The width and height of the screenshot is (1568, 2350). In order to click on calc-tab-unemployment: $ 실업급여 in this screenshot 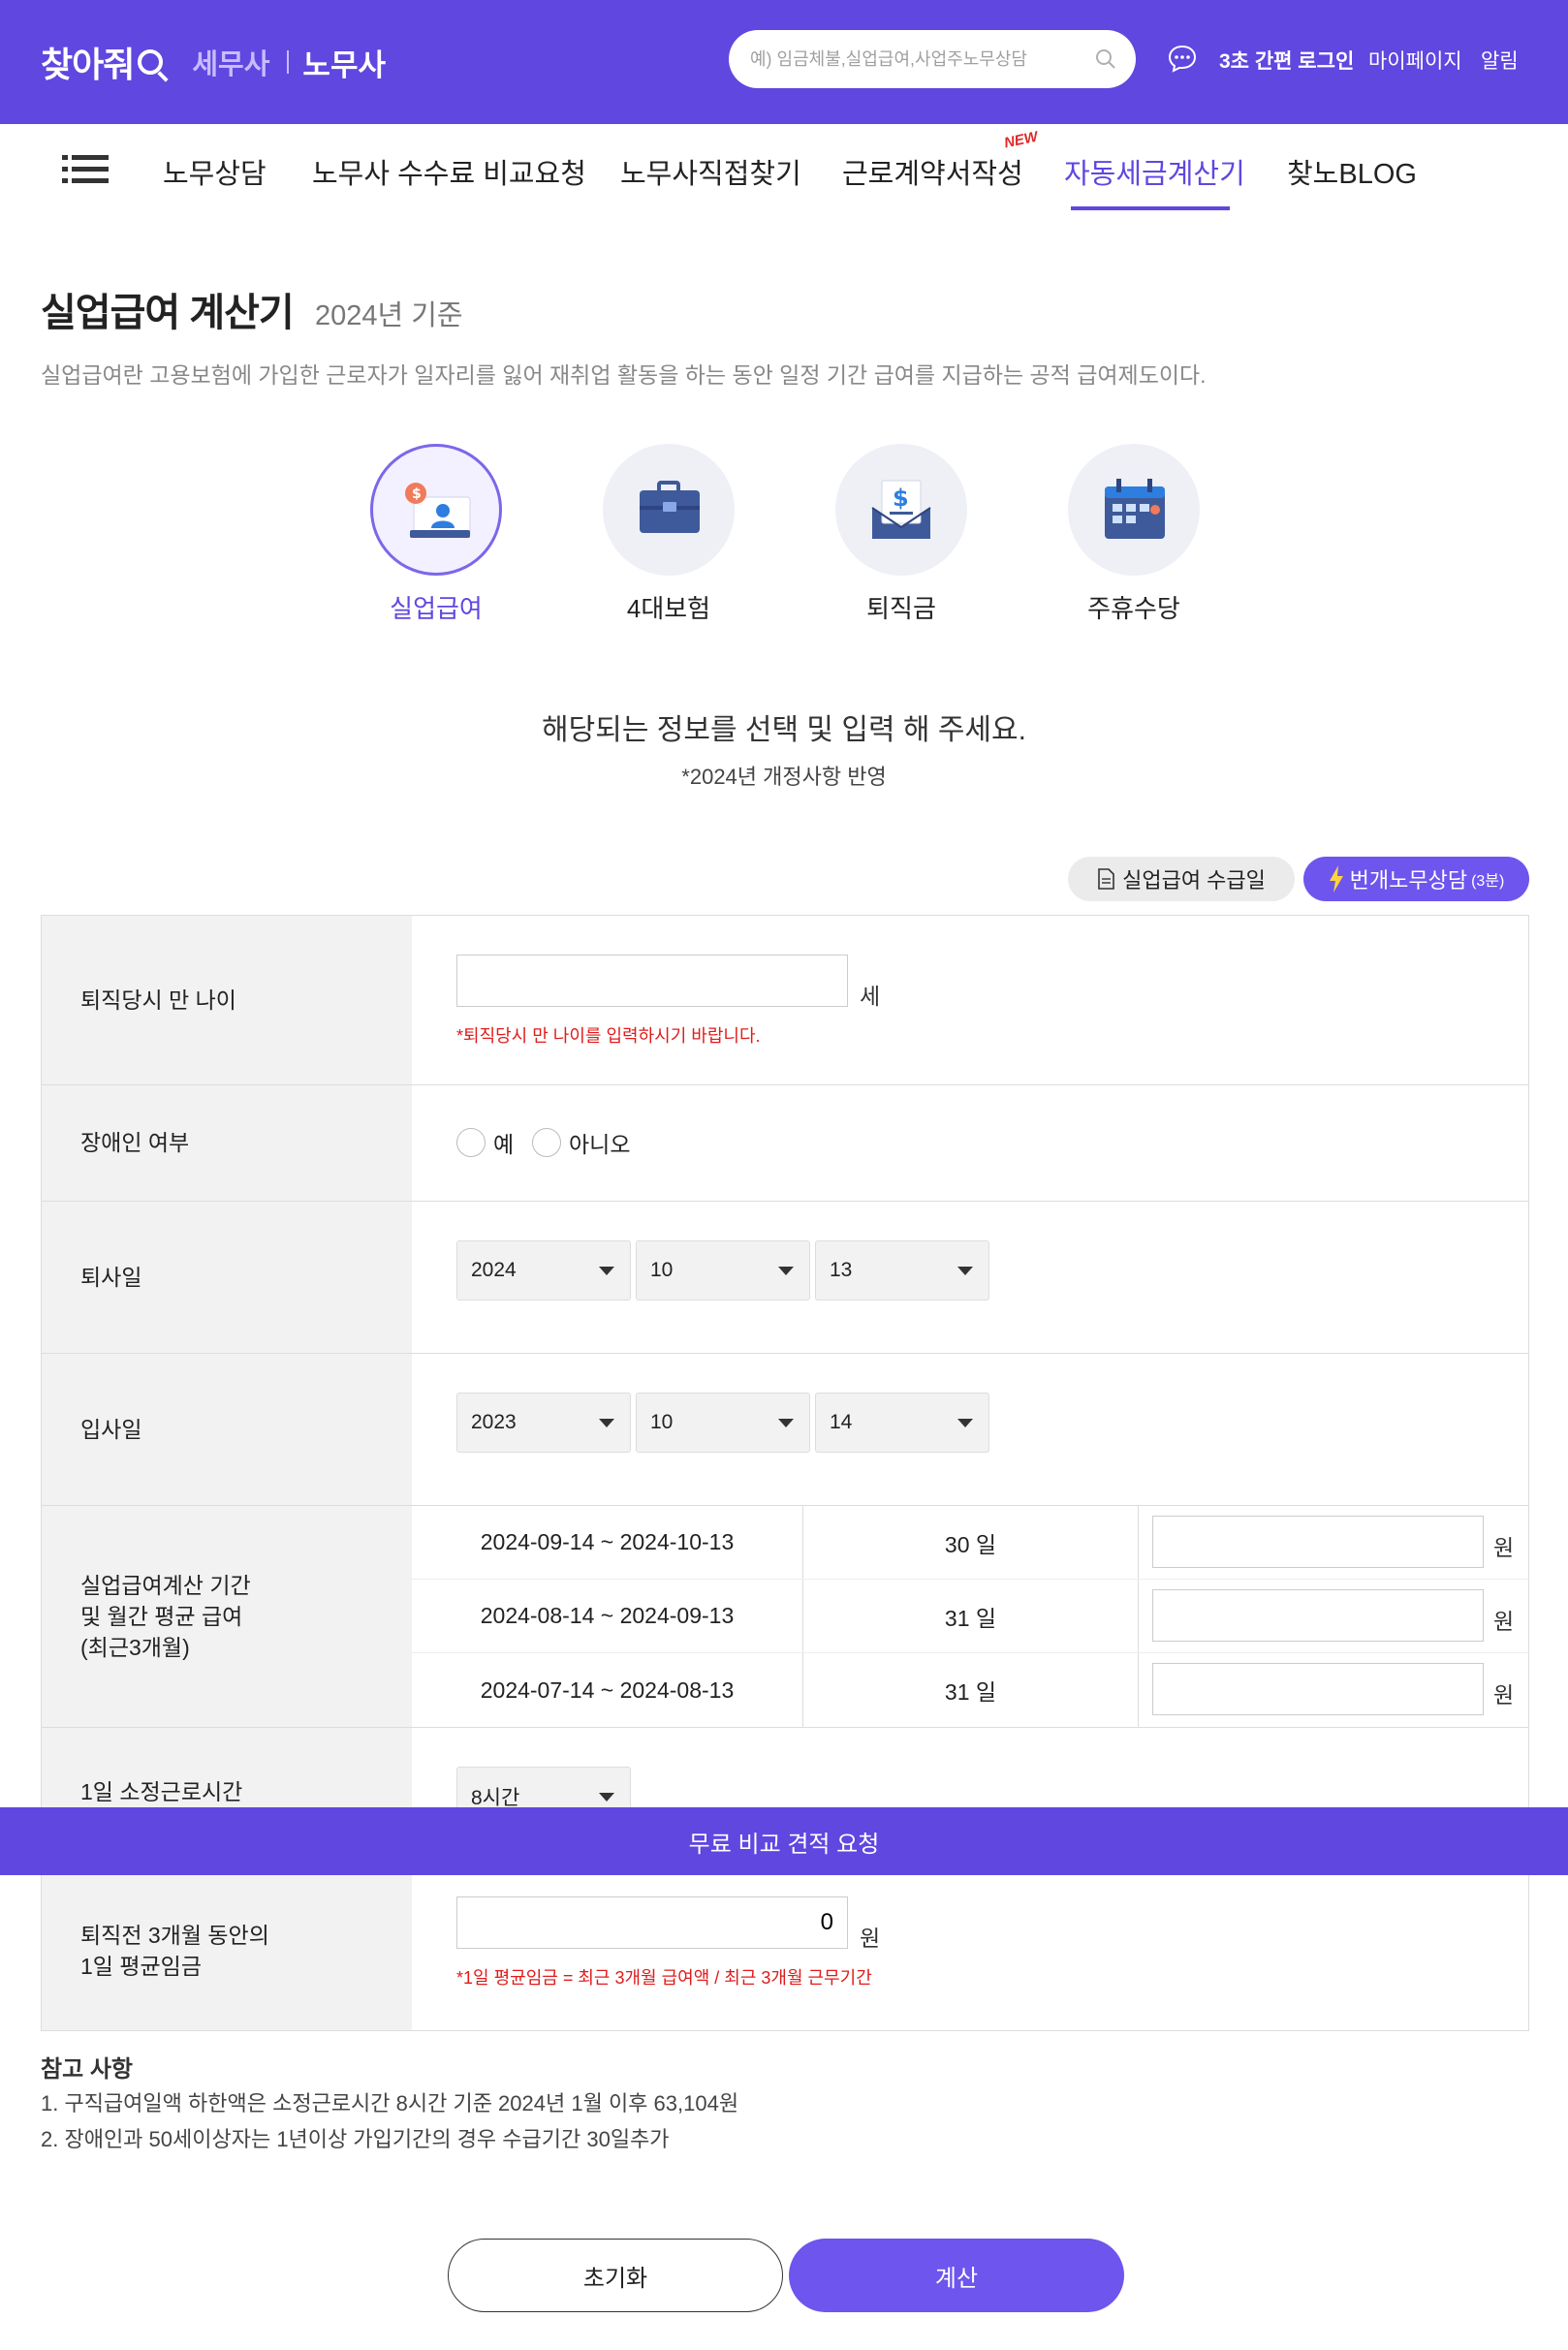, I will do `click(436, 534)`.